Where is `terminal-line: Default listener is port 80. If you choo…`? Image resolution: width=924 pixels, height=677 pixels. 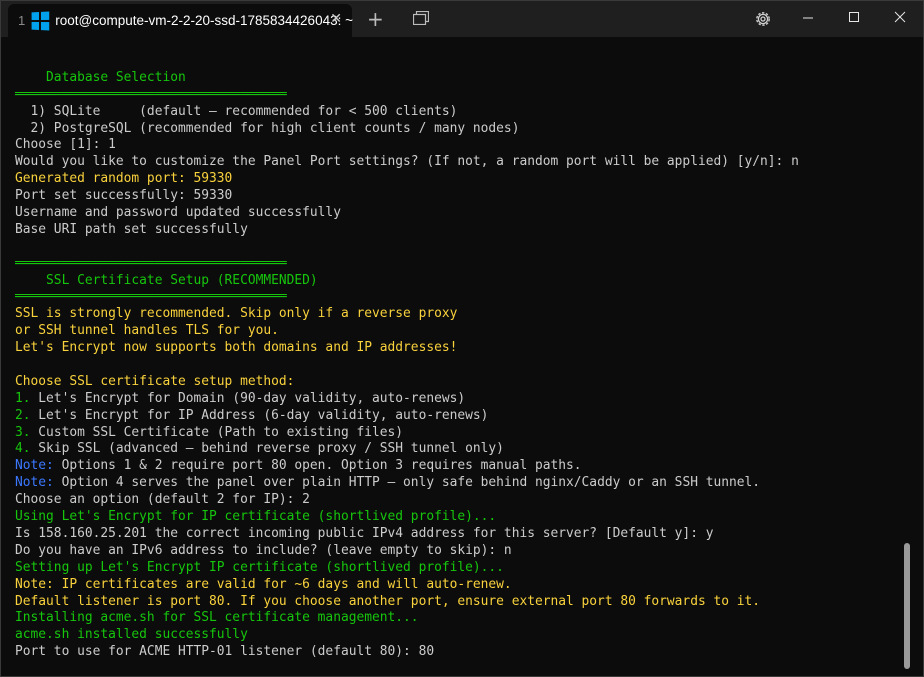 terminal-line: Default listener is port 80. If you choo… is located at coordinates (455, 602).